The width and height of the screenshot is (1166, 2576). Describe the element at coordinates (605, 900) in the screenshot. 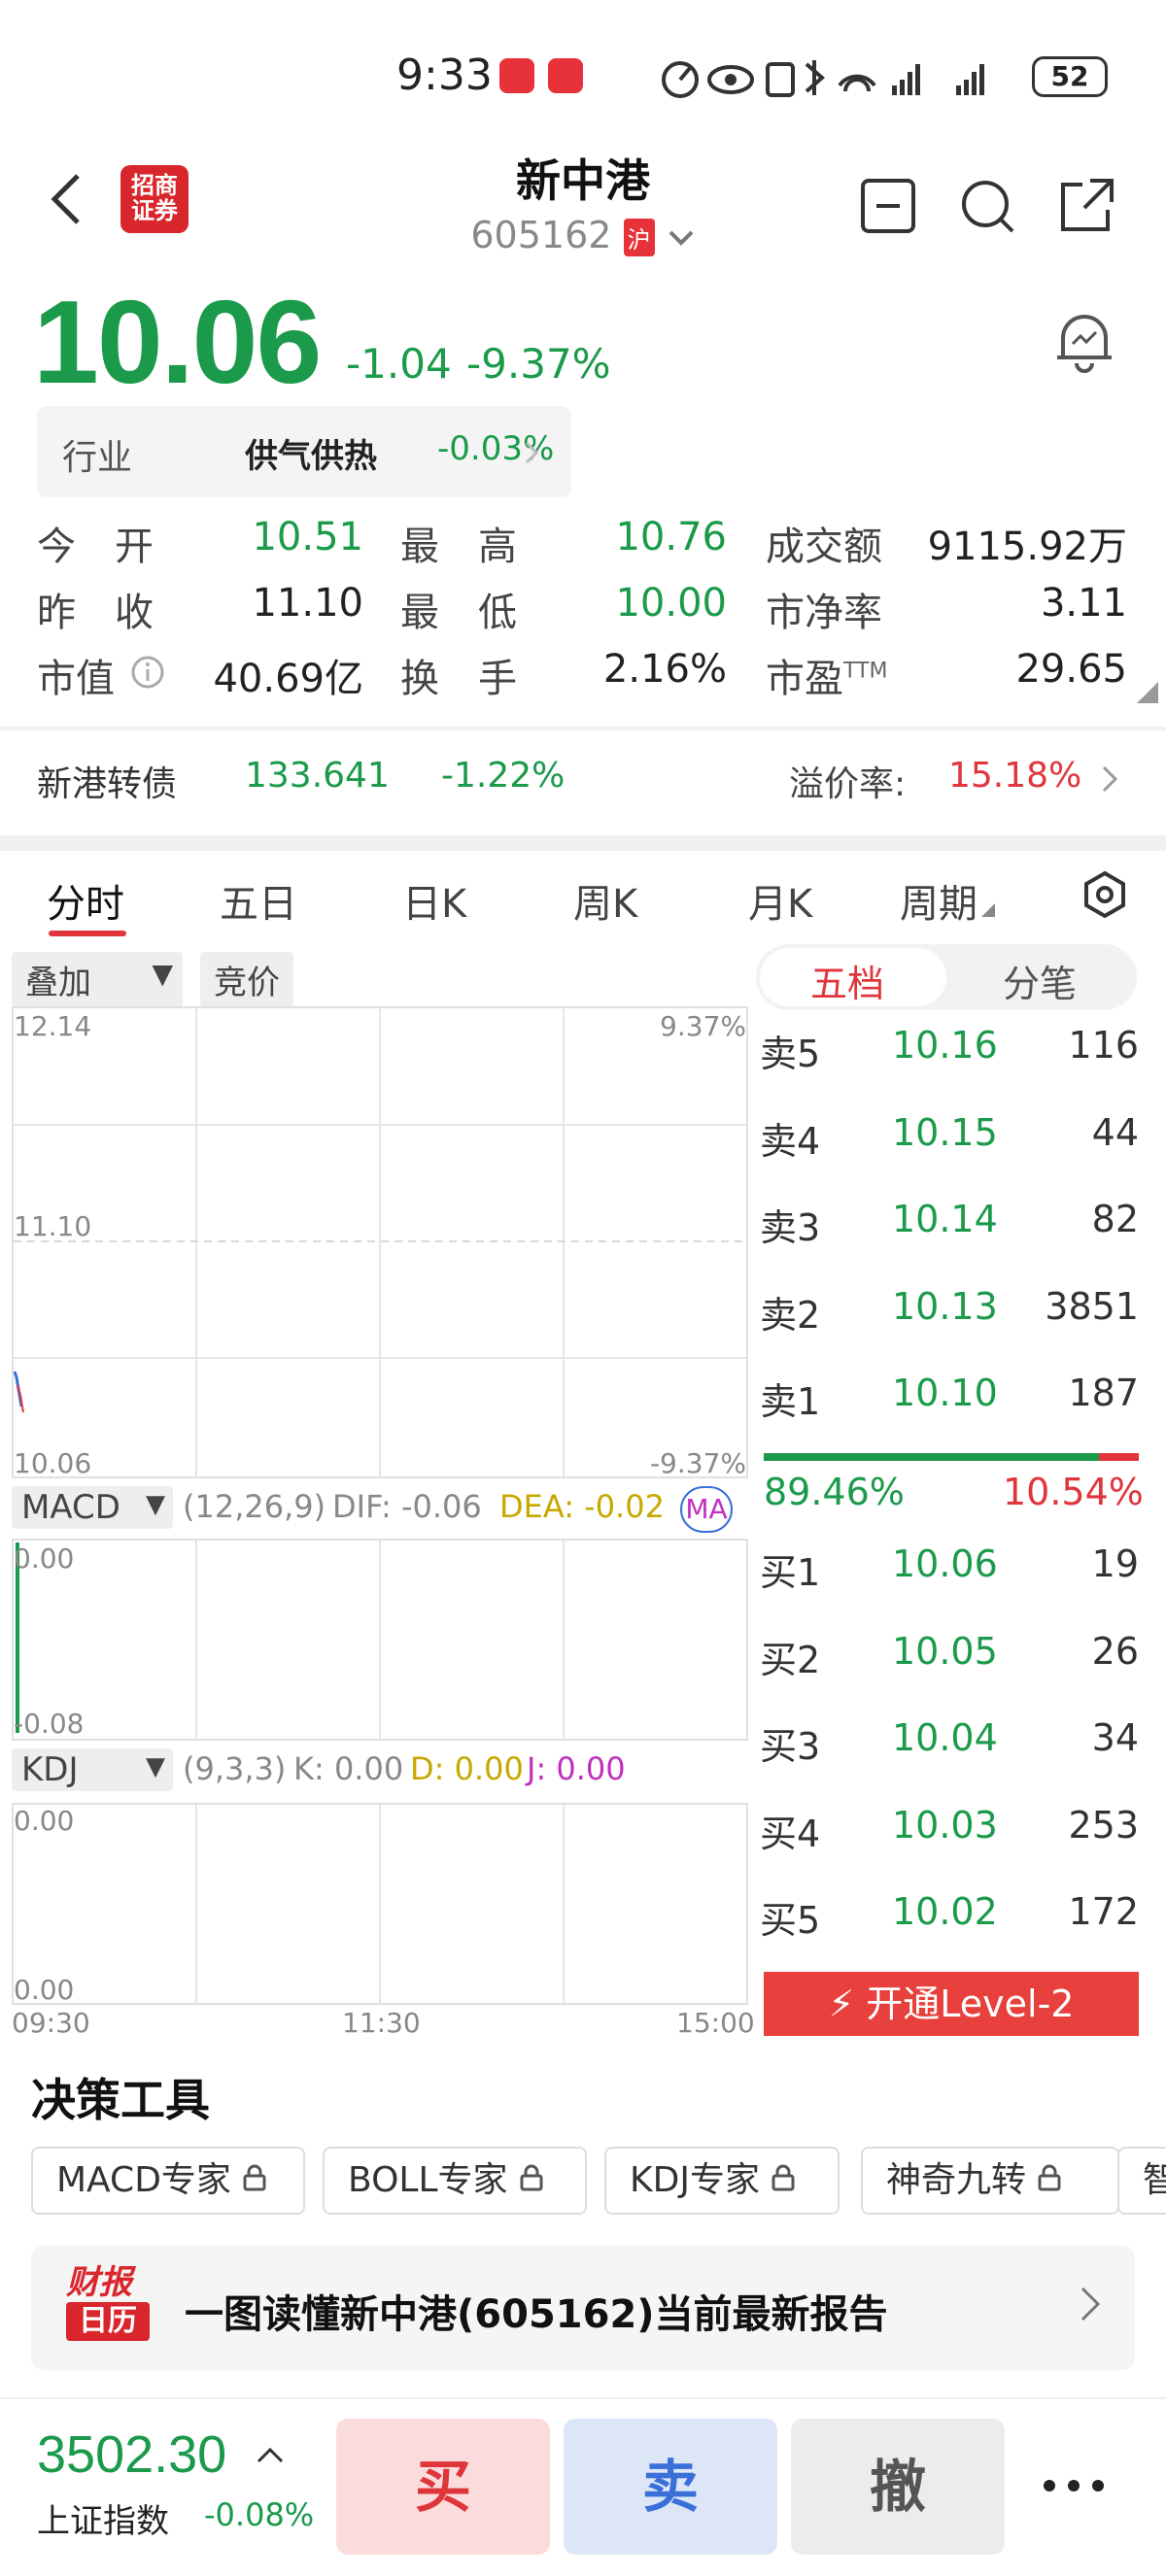

I see `tab-weekly-k: 周K` at that location.